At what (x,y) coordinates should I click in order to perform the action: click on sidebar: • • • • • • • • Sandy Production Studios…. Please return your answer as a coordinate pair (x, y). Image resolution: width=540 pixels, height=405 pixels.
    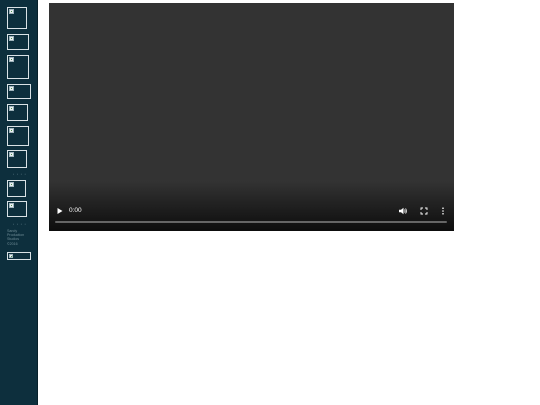
    Looking at the image, I should click on (19, 202).